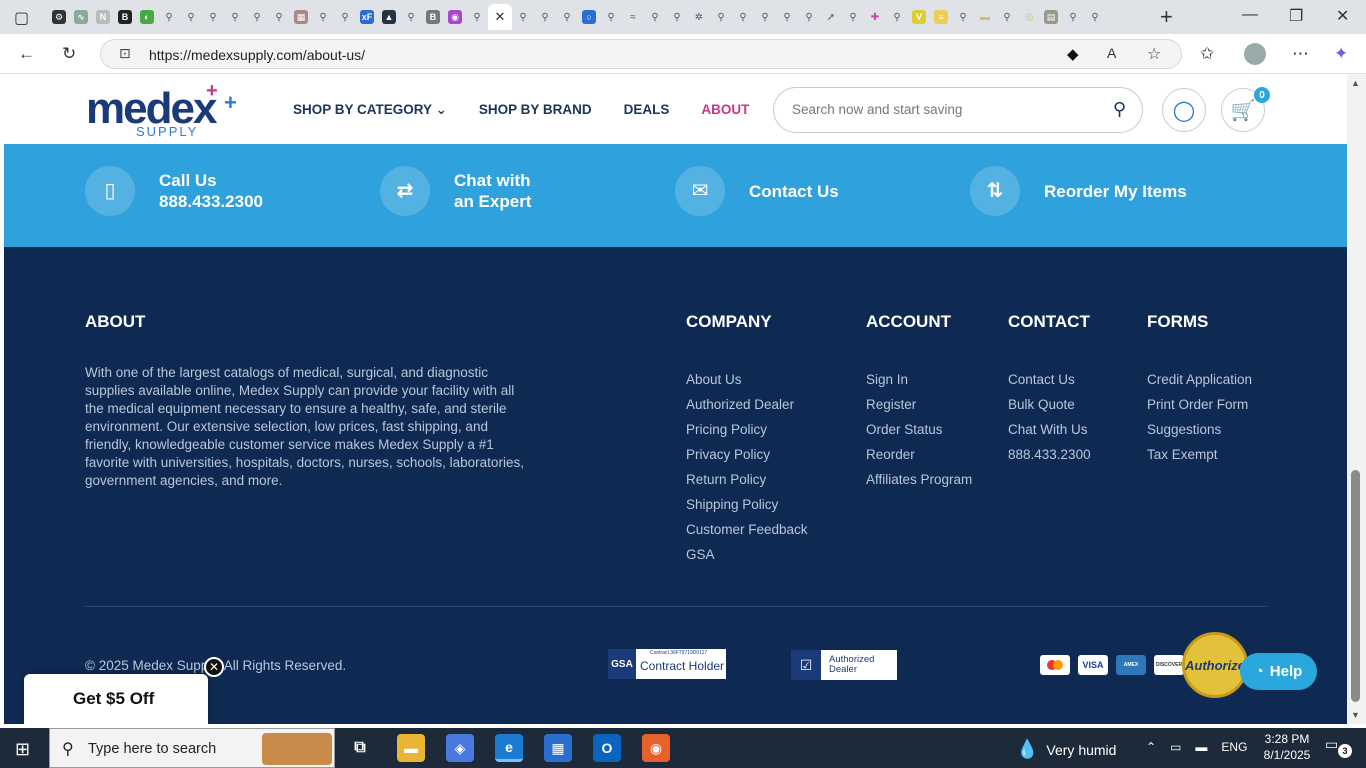 The image size is (1366, 768). Describe the element at coordinates (747, 554) in the screenshot. I see `footer-link-gsa: GSA` at that location.